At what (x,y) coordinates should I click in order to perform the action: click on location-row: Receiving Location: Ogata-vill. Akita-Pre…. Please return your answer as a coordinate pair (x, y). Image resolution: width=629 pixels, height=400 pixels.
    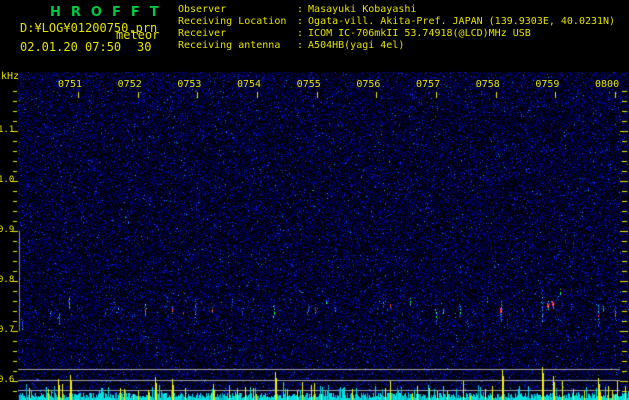
    Looking at the image, I should click on (396, 22).